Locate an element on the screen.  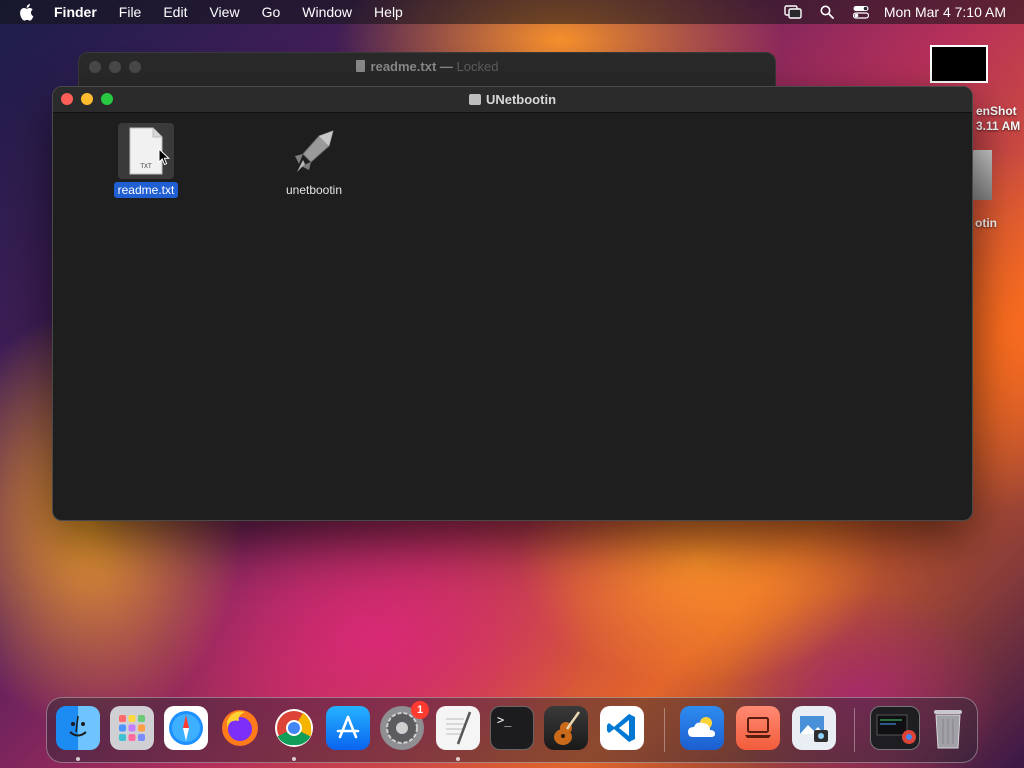
menu-view: View is located at coordinates (224, 12).